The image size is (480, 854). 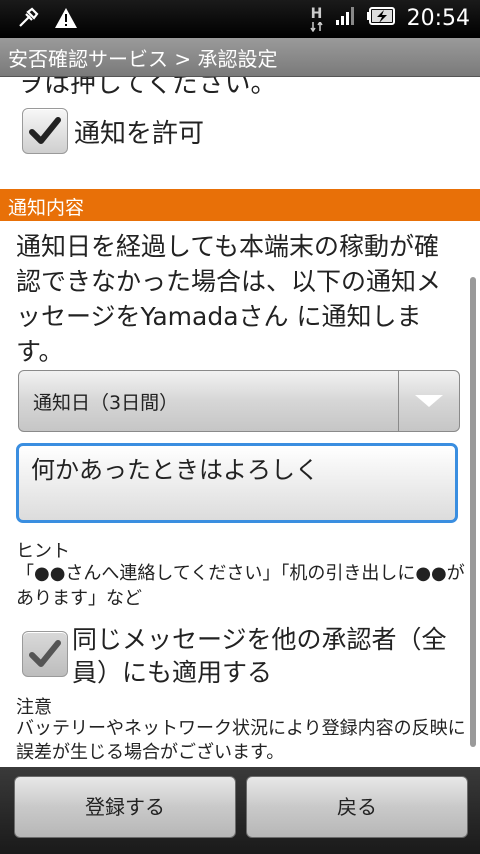 What do you see at coordinates (139, 131) in the screenshot?
I see `allow-notification-label: 通知を許可` at bounding box center [139, 131].